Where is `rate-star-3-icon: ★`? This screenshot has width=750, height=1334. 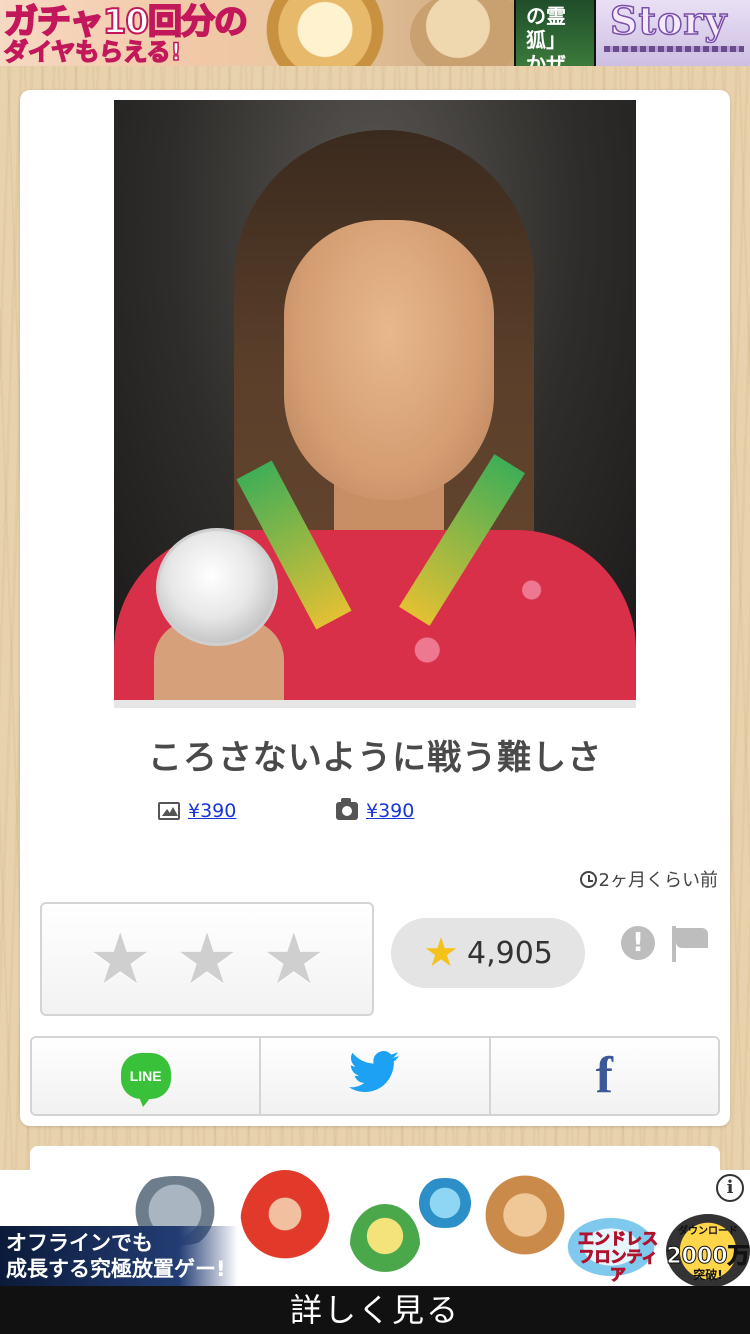
rate-star-3-icon: ★ is located at coordinates (293, 959).